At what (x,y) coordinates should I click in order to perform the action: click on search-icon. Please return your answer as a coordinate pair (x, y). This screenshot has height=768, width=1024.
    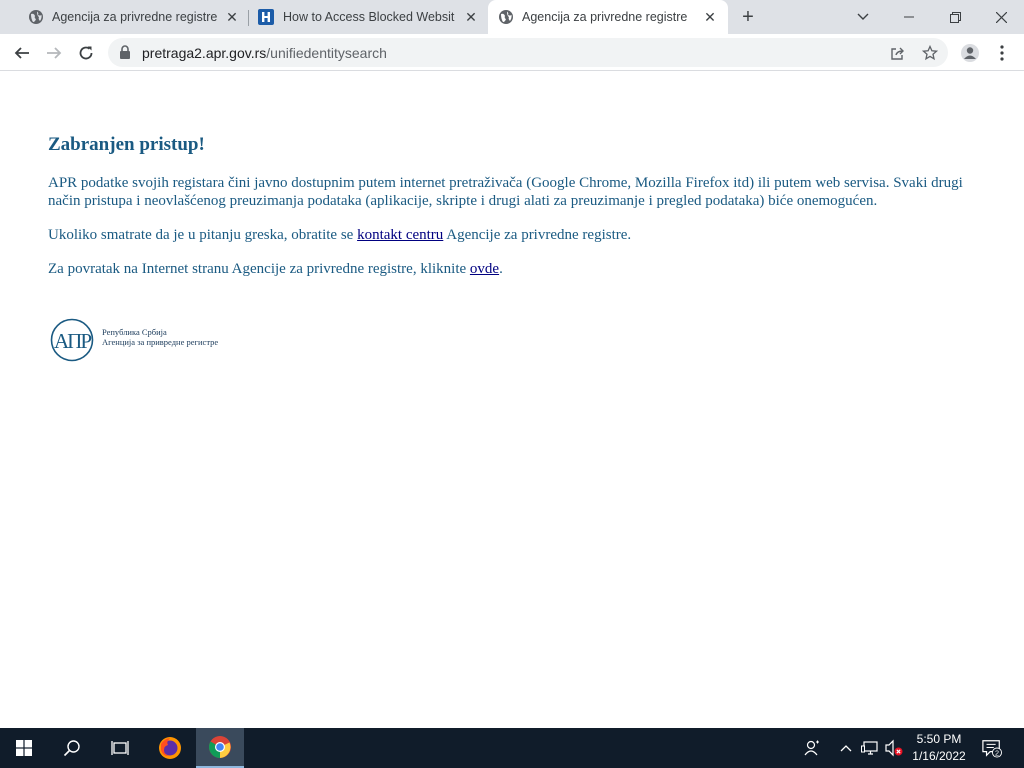
    Looking at the image, I should click on (71, 748).